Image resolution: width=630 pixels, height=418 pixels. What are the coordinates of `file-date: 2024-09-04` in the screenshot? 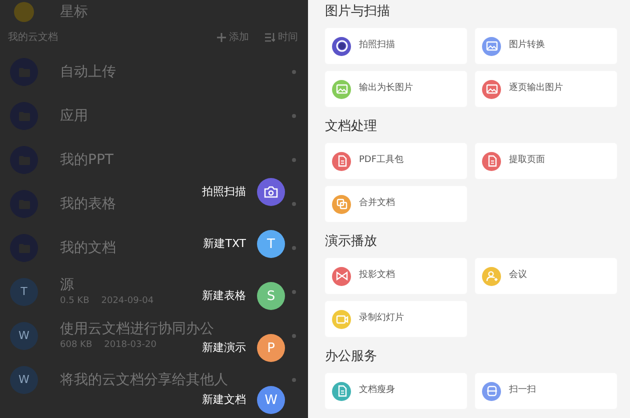 It's located at (127, 301).